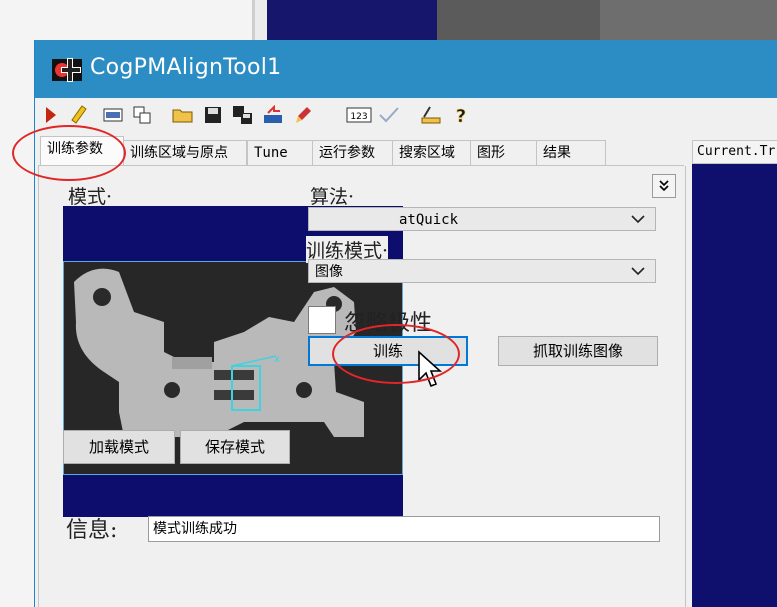 Image resolution: width=777 pixels, height=607 pixels. Describe the element at coordinates (142, 115) in the screenshot. I see `copy-icon` at that location.